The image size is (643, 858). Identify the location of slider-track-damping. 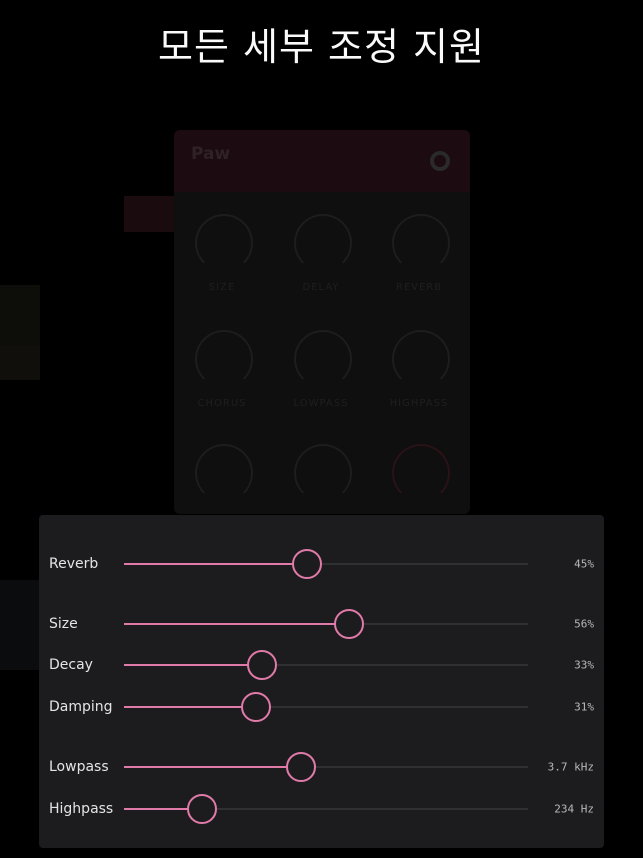
(326, 707).